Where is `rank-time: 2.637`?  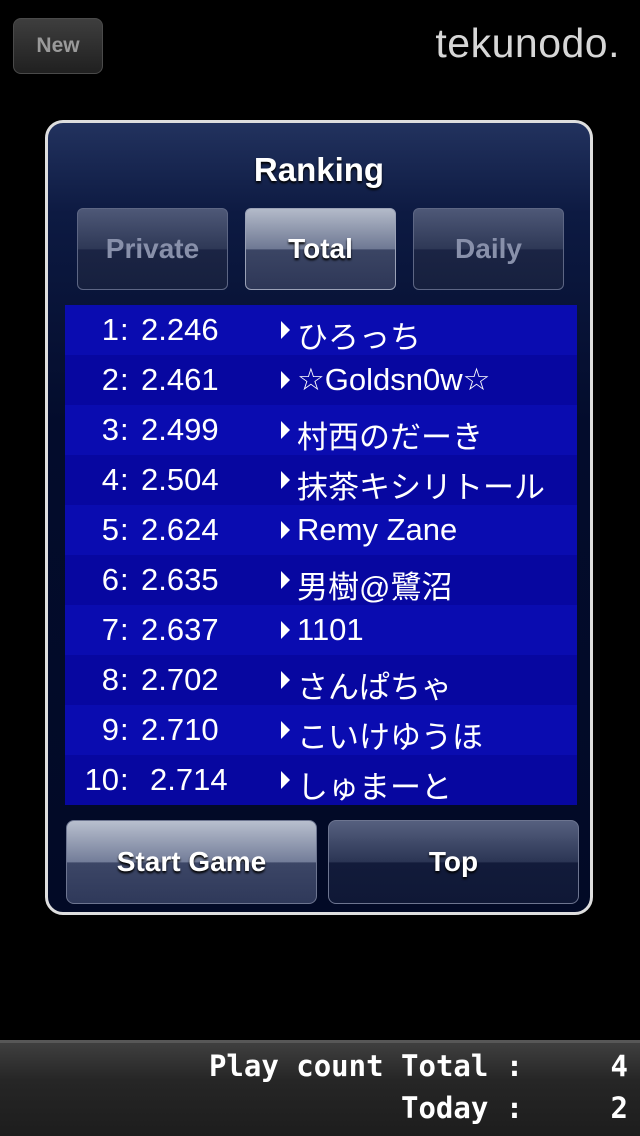
rank-time: 2.637 is located at coordinates (180, 629).